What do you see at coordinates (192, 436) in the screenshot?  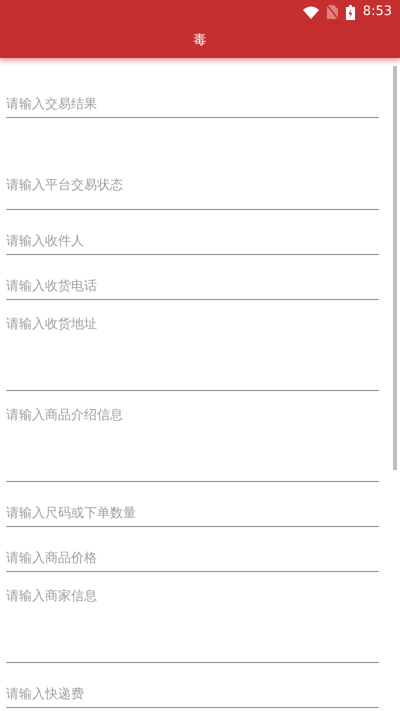 I see `input-field: 请输入商品介绍信息` at bounding box center [192, 436].